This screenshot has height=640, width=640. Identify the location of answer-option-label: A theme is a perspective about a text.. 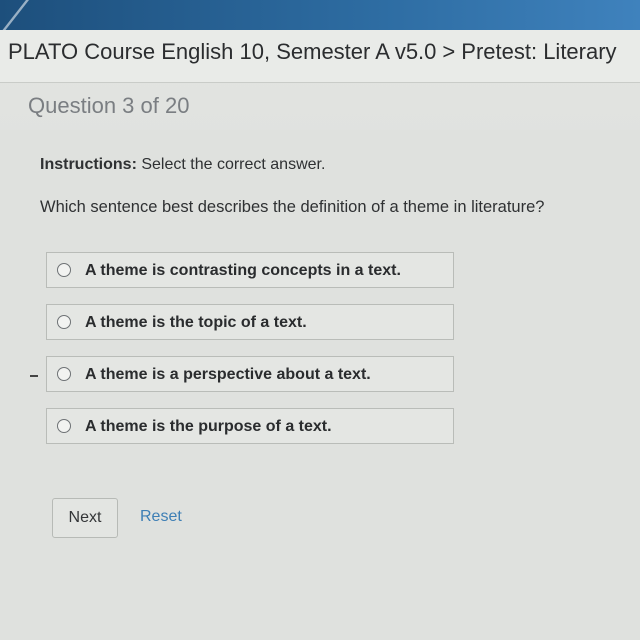
(228, 374).